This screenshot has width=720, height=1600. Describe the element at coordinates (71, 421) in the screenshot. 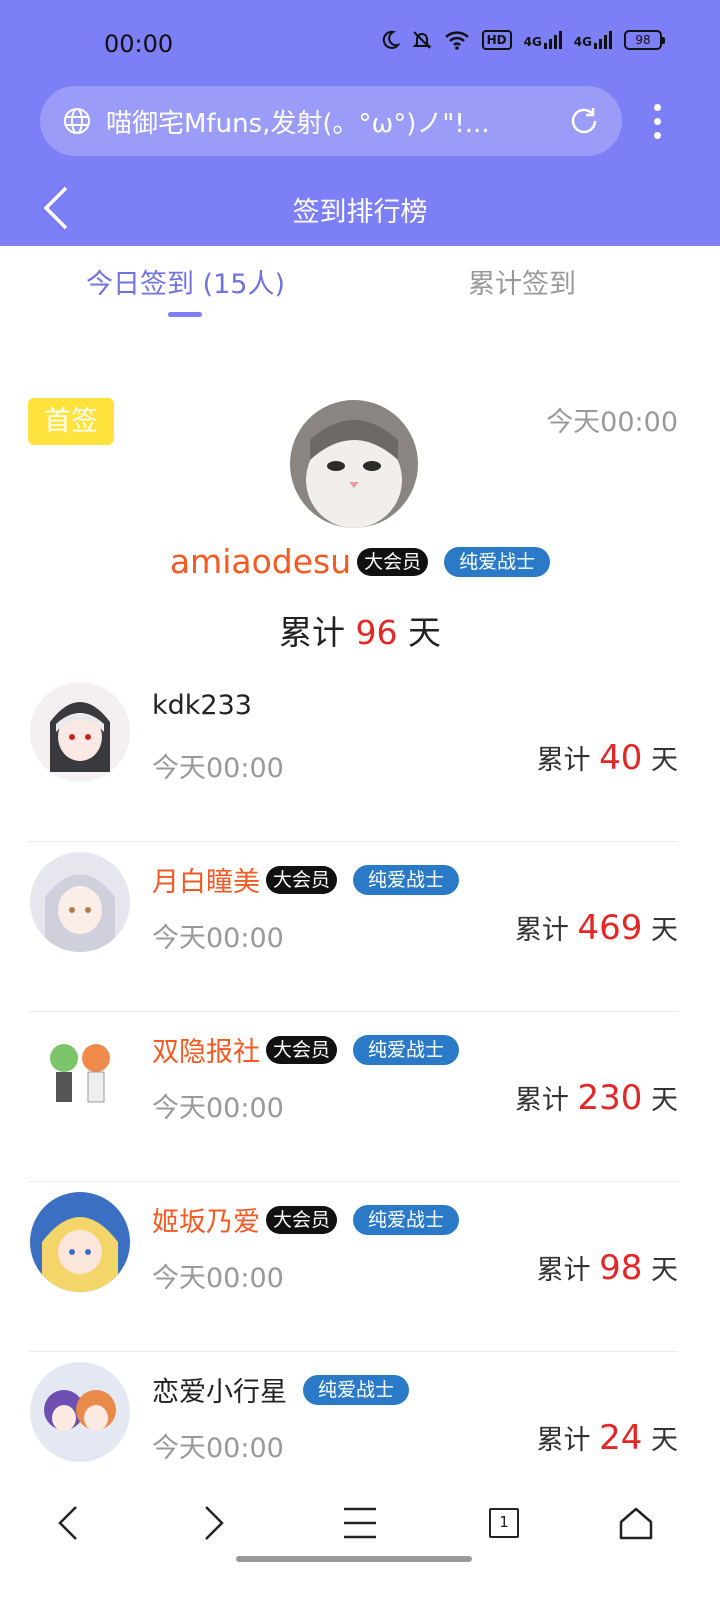

I see `first-sign-badge: 首签` at that location.